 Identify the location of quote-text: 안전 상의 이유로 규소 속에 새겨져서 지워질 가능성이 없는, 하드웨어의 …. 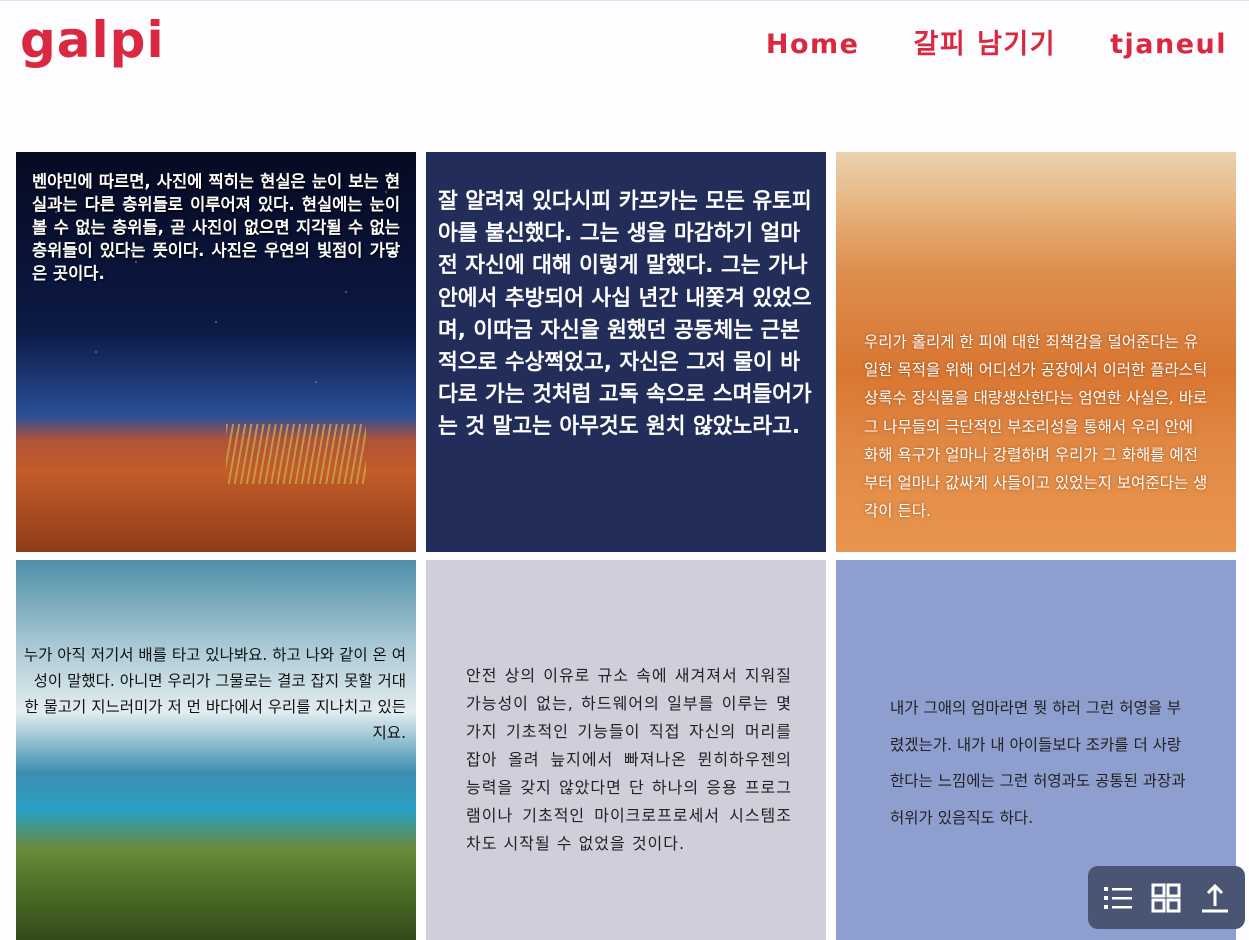
(629, 759).